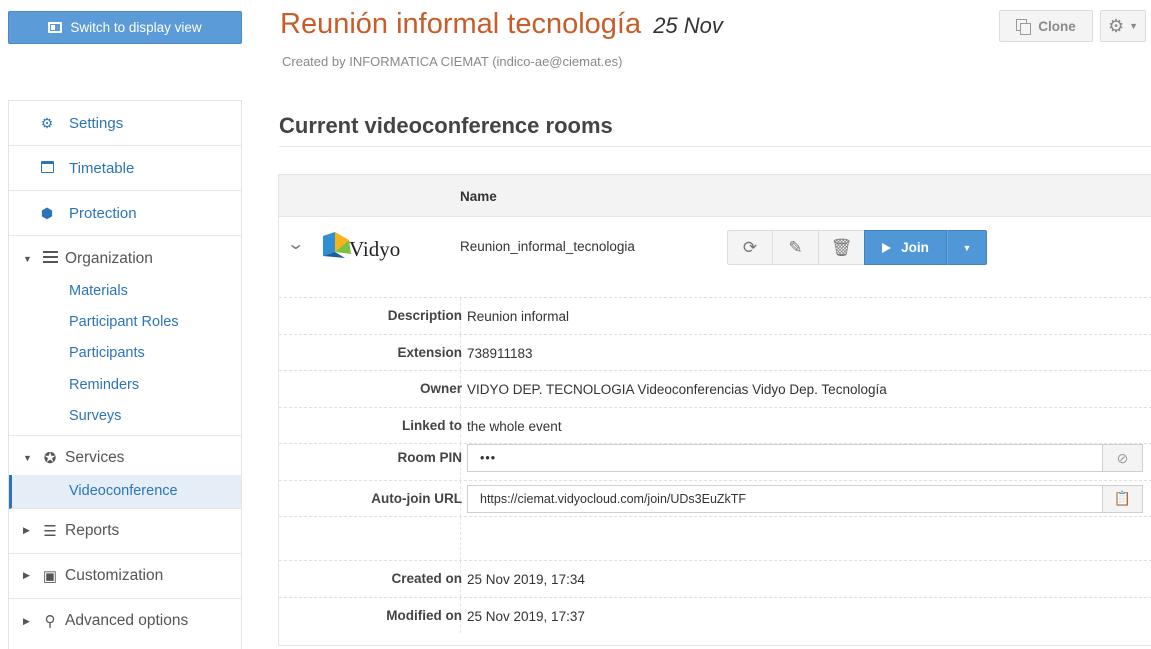 Image resolution: width=1151 pixels, height=649 pixels. I want to click on list-icon, so click(50, 258).